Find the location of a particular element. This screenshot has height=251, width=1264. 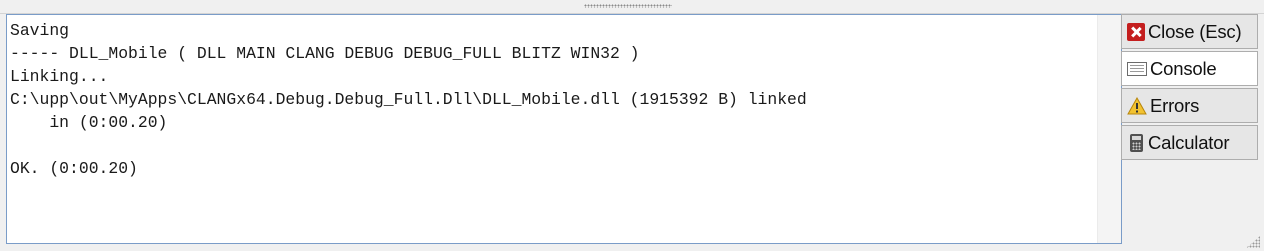

close-button-label: Close (Esc) is located at coordinates (1195, 31).